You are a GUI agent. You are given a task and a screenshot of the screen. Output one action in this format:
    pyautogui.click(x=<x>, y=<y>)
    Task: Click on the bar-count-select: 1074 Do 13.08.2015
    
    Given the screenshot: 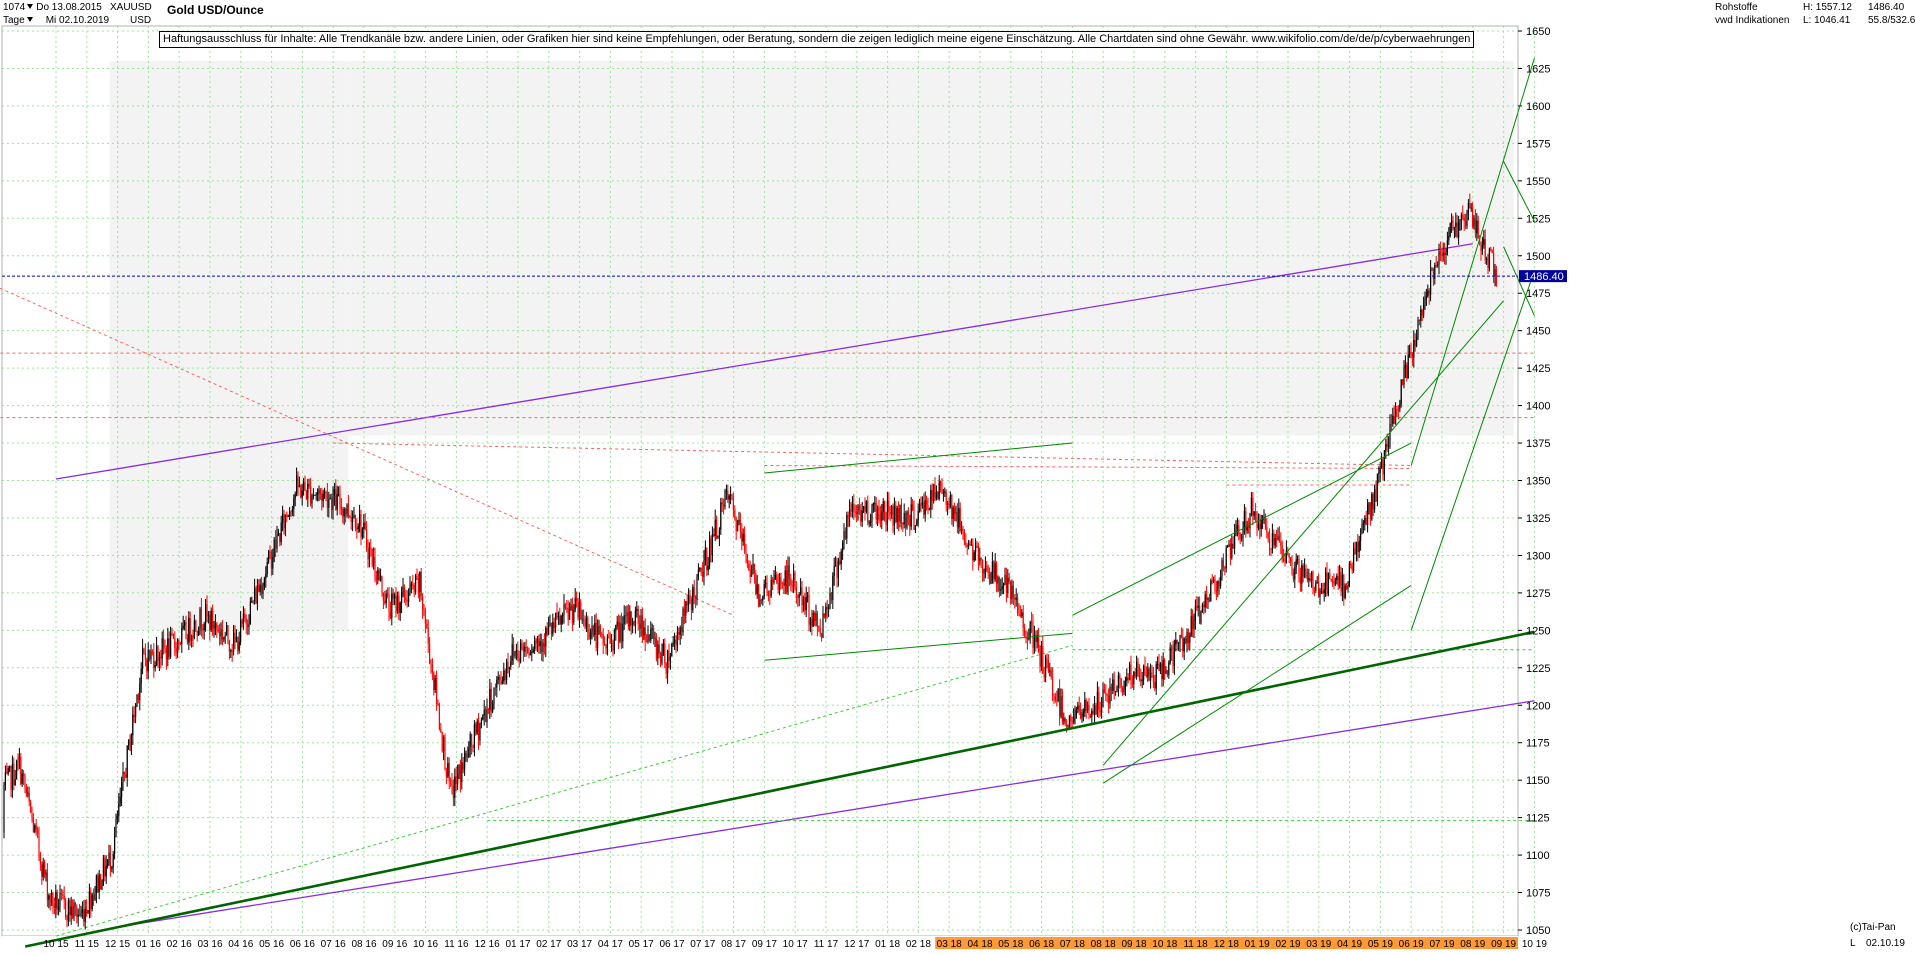 What is the action you would take?
    pyautogui.click(x=52, y=8)
    